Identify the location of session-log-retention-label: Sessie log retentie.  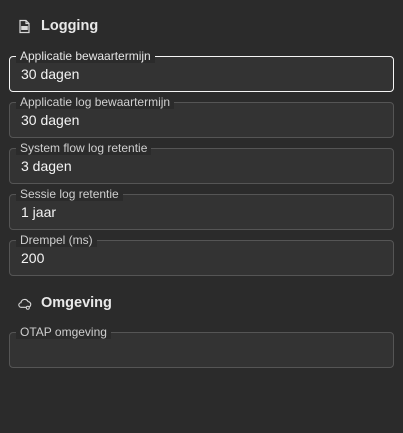
(69, 194).